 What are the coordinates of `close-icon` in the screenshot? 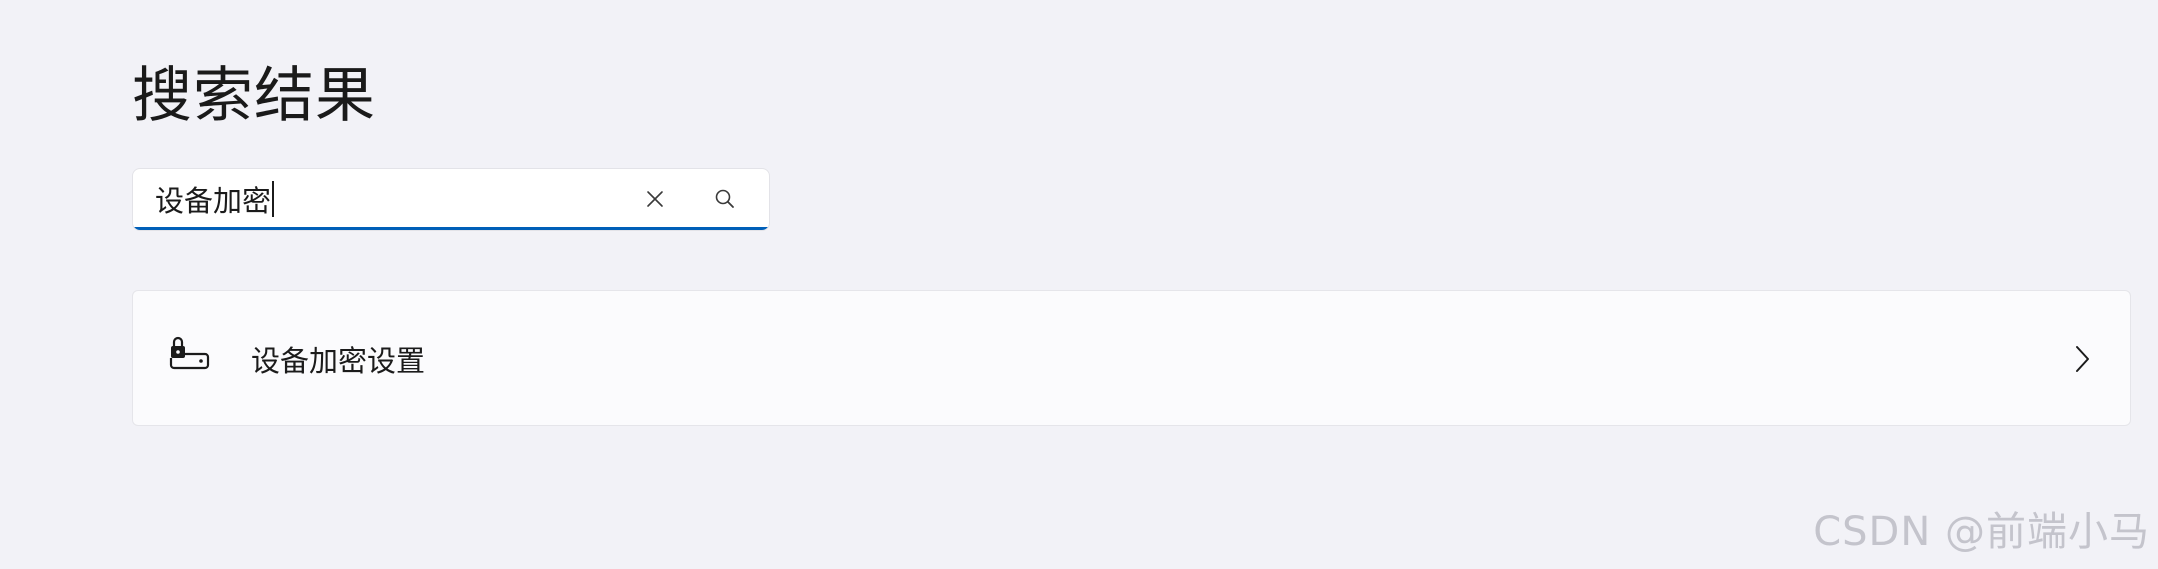 It's located at (655, 199).